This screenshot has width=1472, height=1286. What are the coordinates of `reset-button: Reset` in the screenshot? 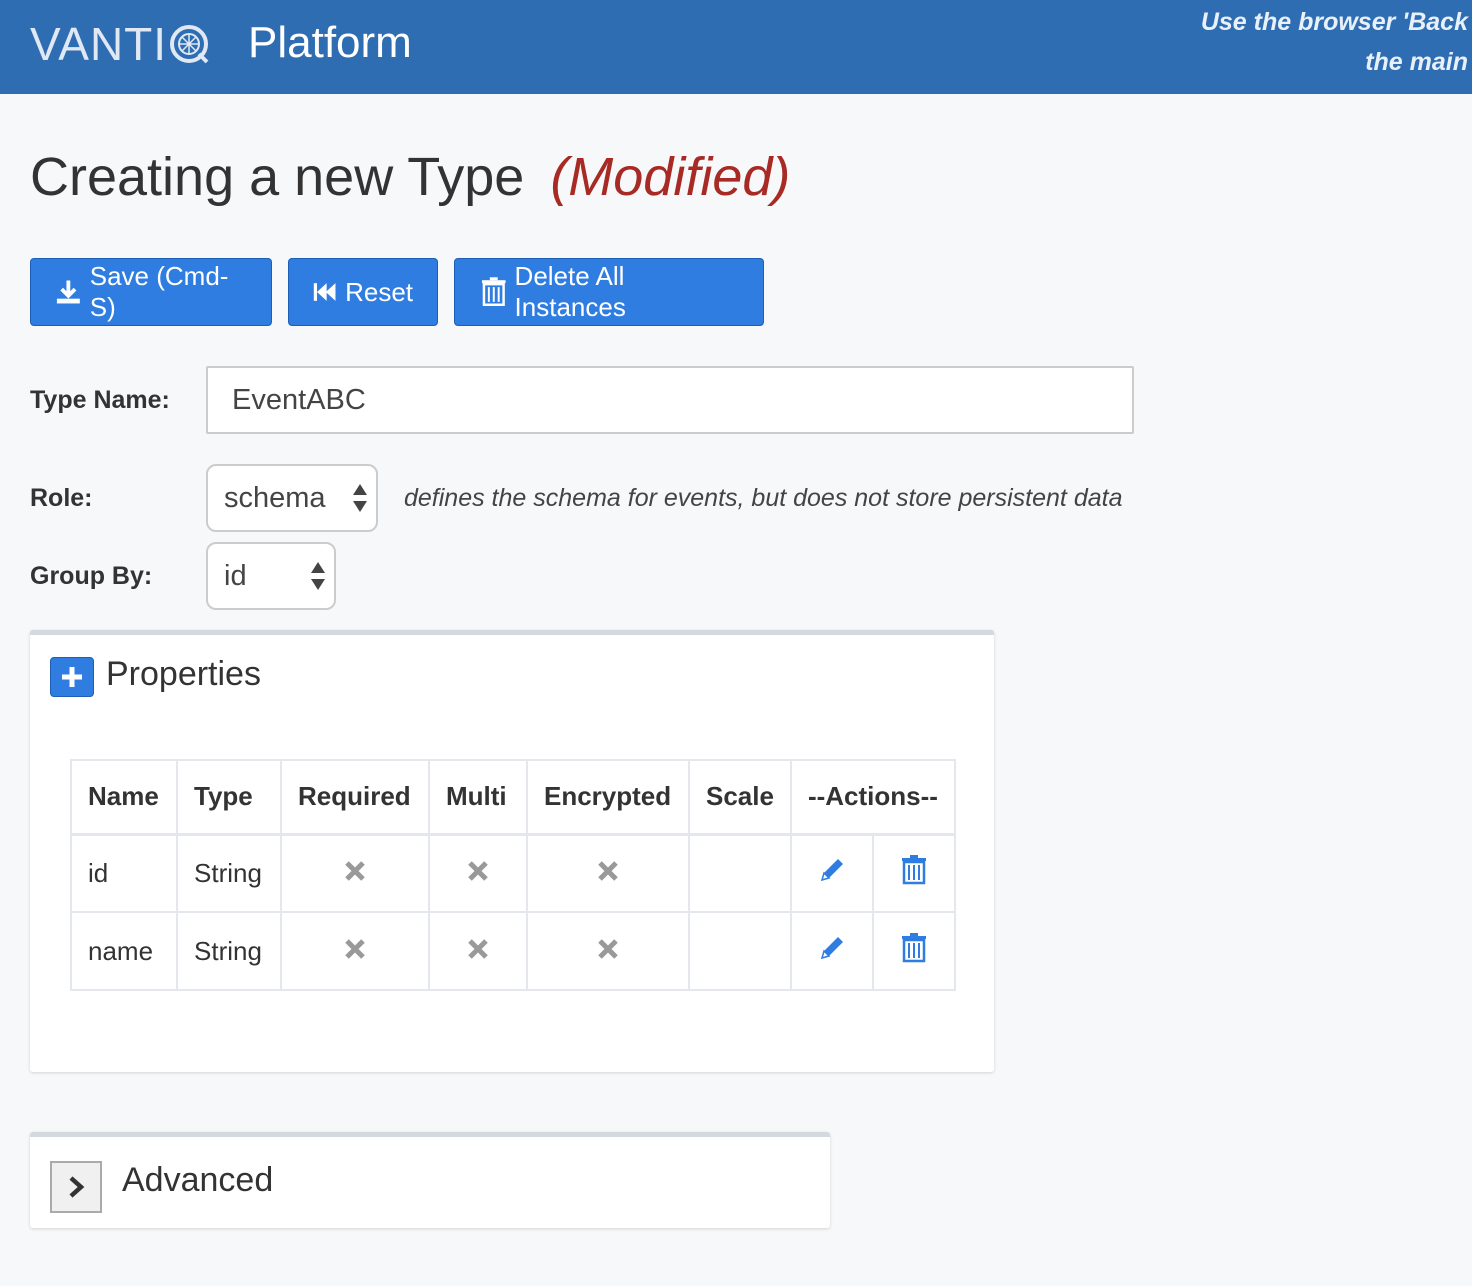 It's located at (363, 292).